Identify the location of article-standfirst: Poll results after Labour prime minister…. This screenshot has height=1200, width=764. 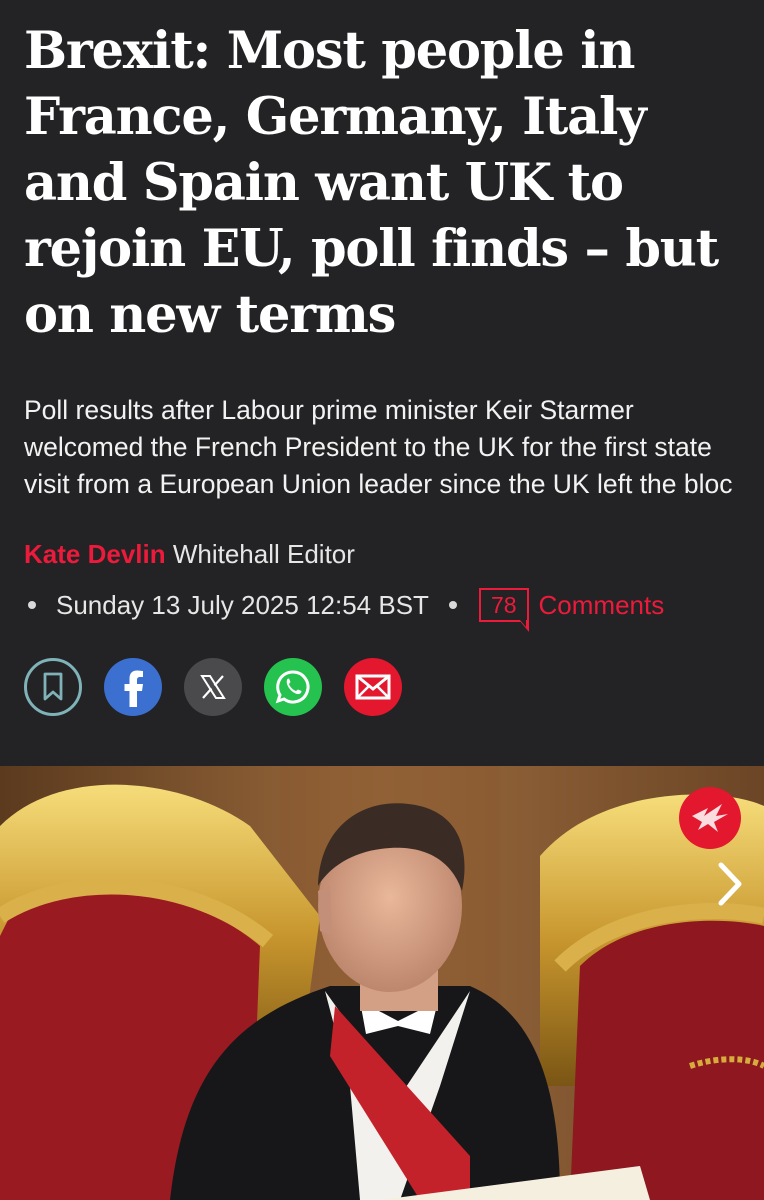
(378, 447).